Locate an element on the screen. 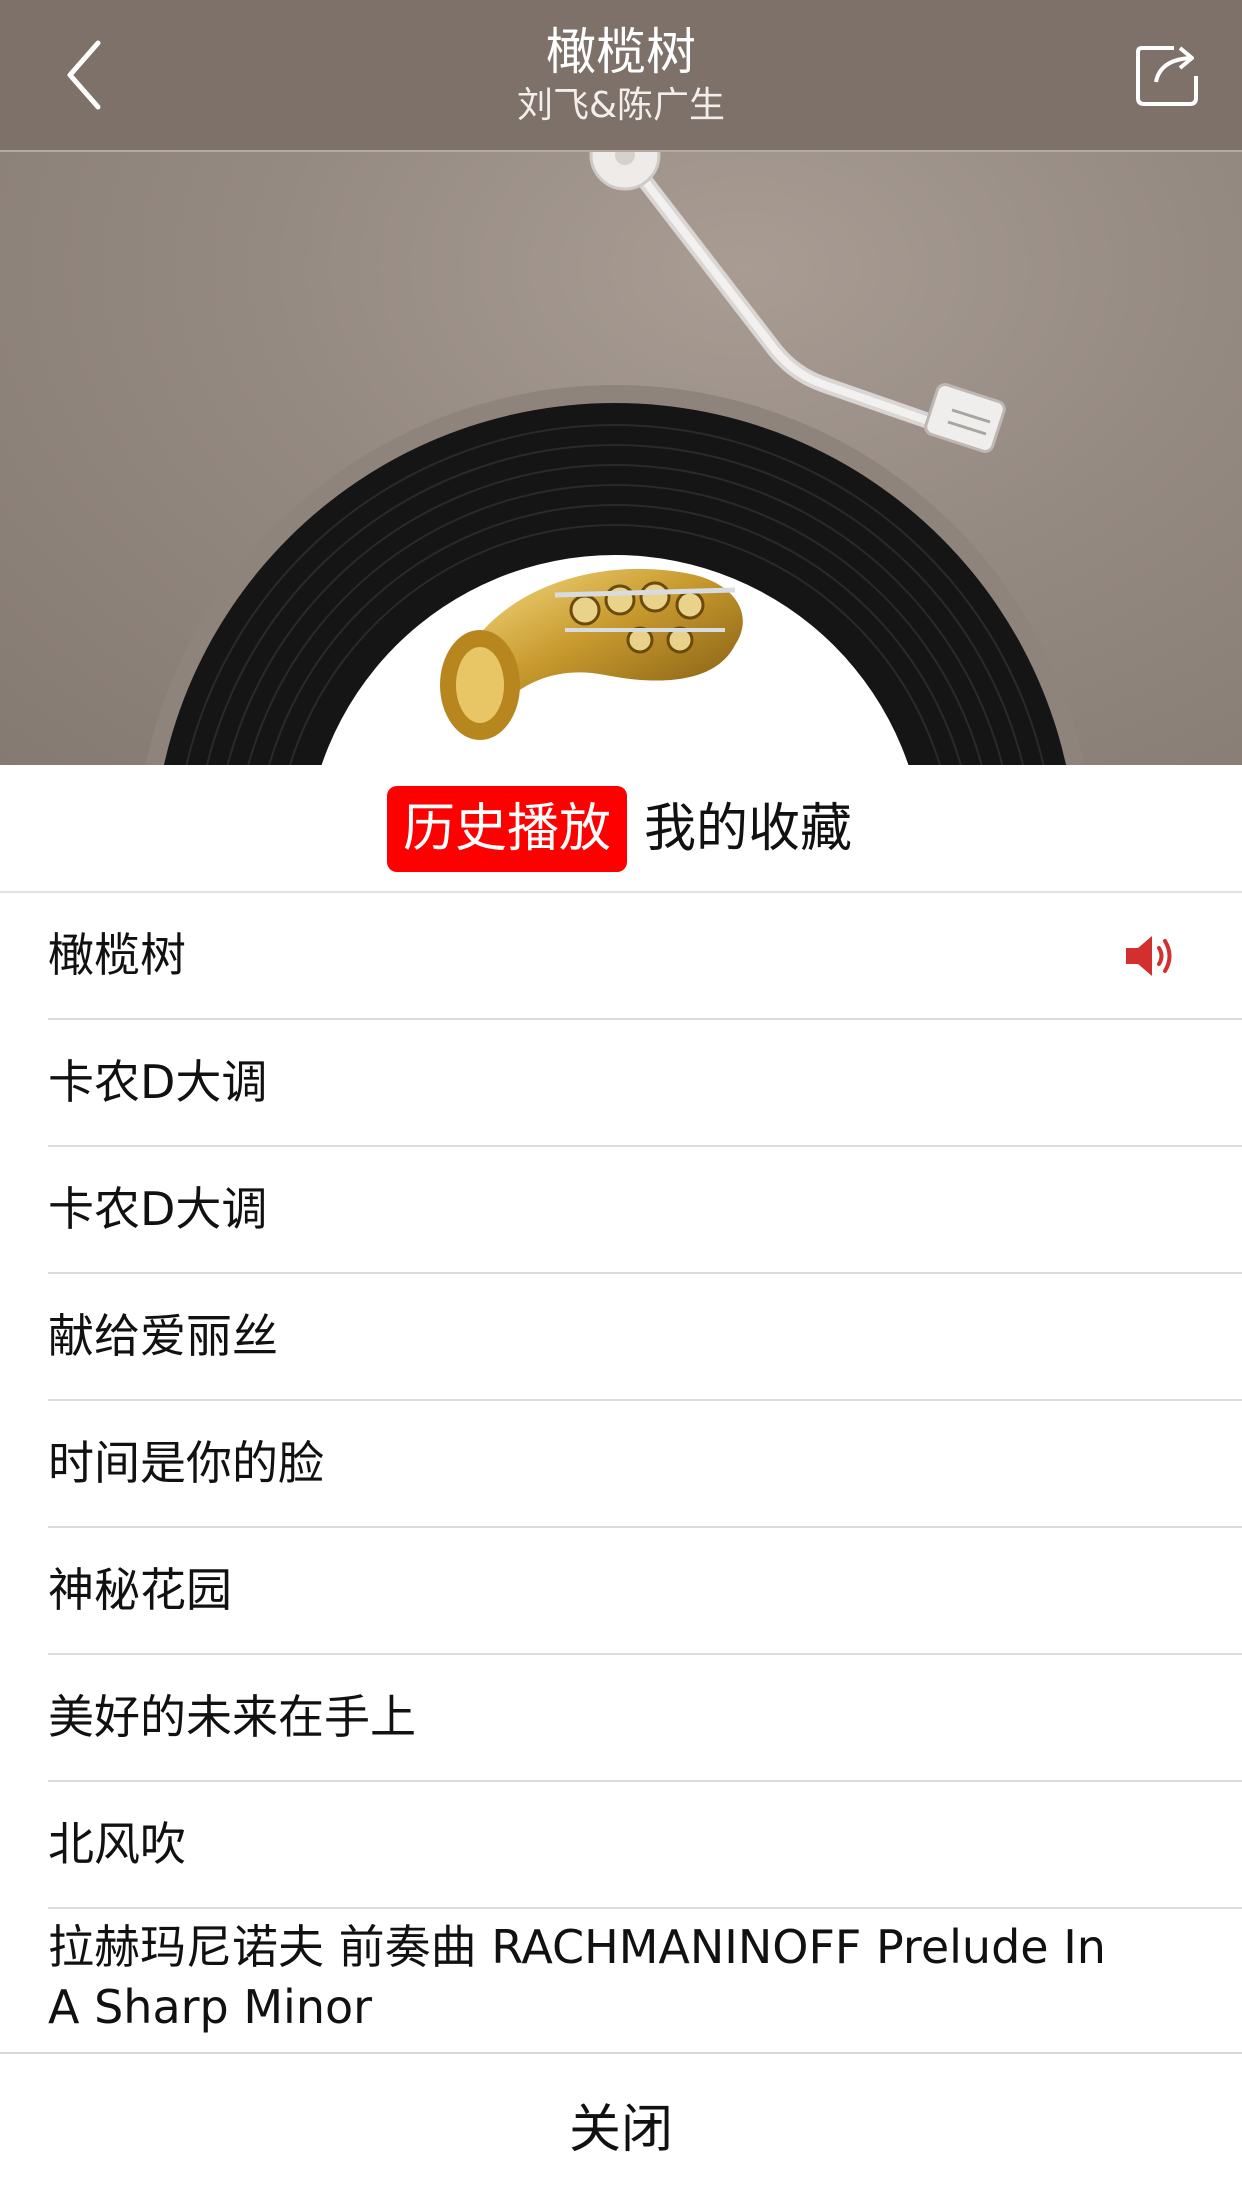  song-name: 北风吹 is located at coordinates (117, 1844).